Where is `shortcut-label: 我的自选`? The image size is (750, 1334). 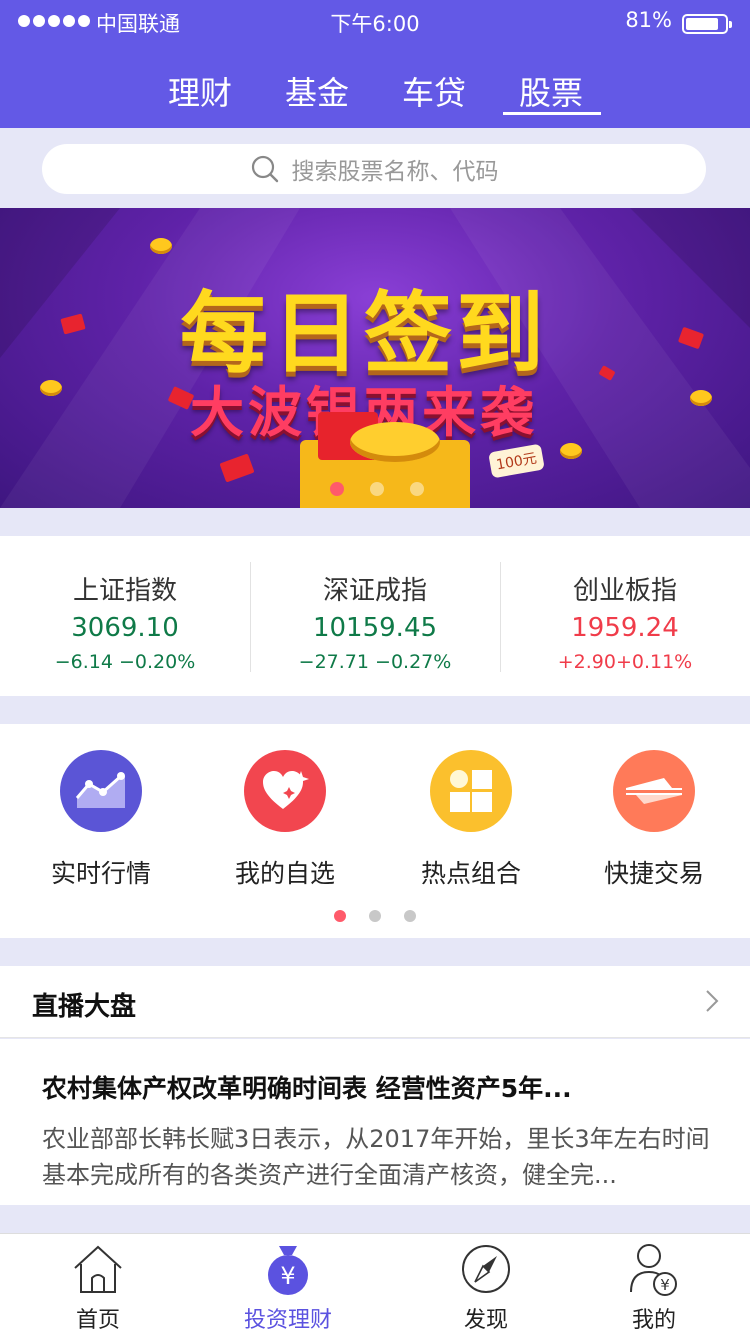 shortcut-label: 我的自选 is located at coordinates (284, 873).